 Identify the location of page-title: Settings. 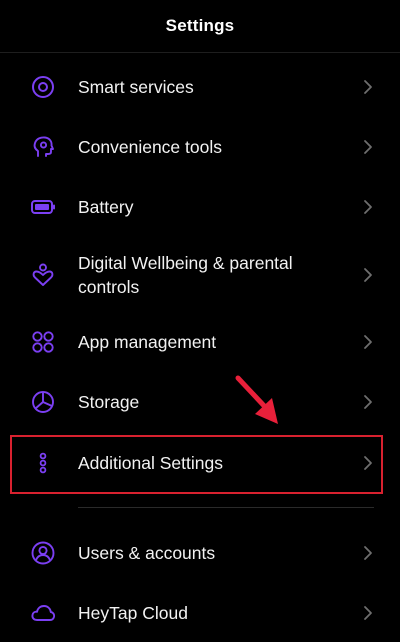
(200, 25).